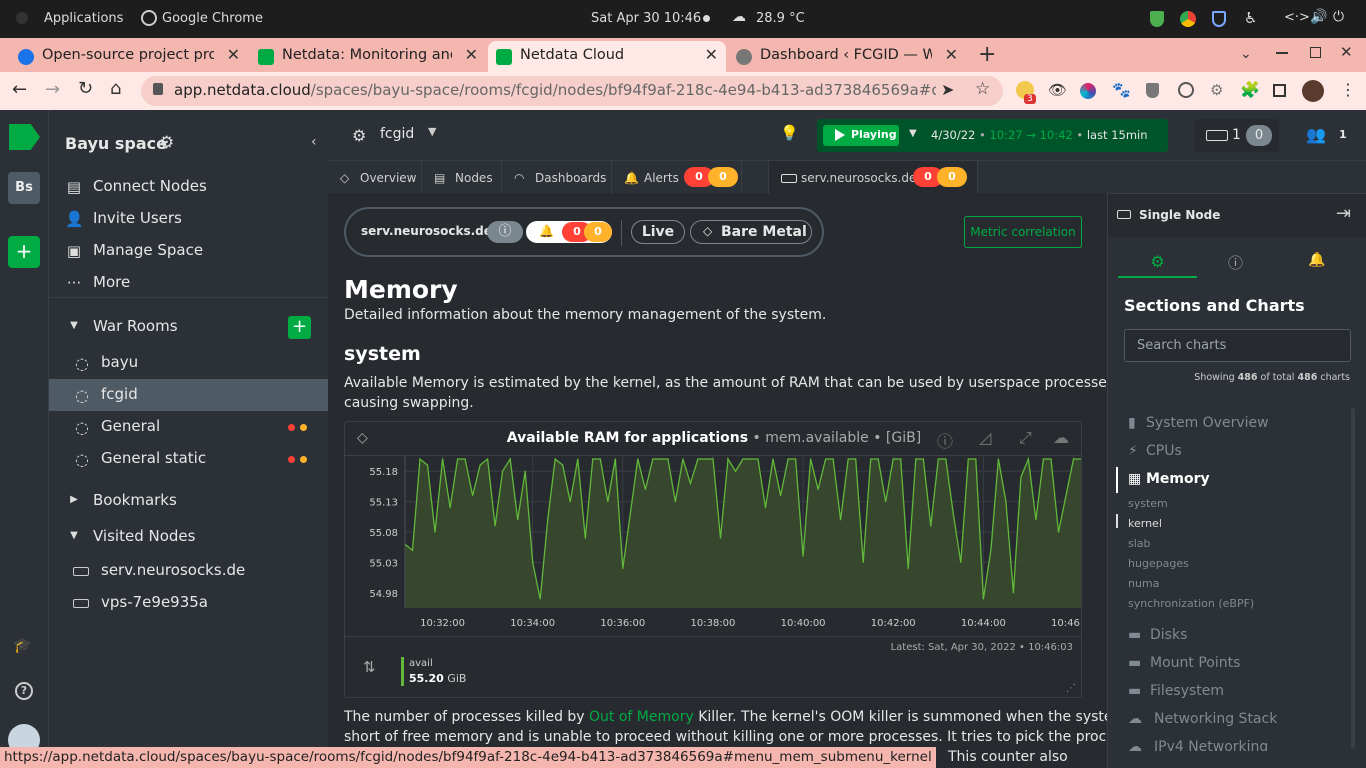 The width and height of the screenshot is (1366, 768). Describe the element at coordinates (607, 56) in the screenshot. I see `tab-netdata-cloud: Netdata Cloud ✕` at that location.